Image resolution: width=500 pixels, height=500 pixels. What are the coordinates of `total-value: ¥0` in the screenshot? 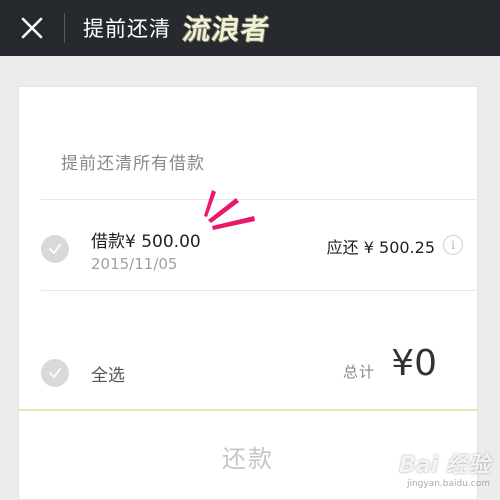 It's located at (414, 363).